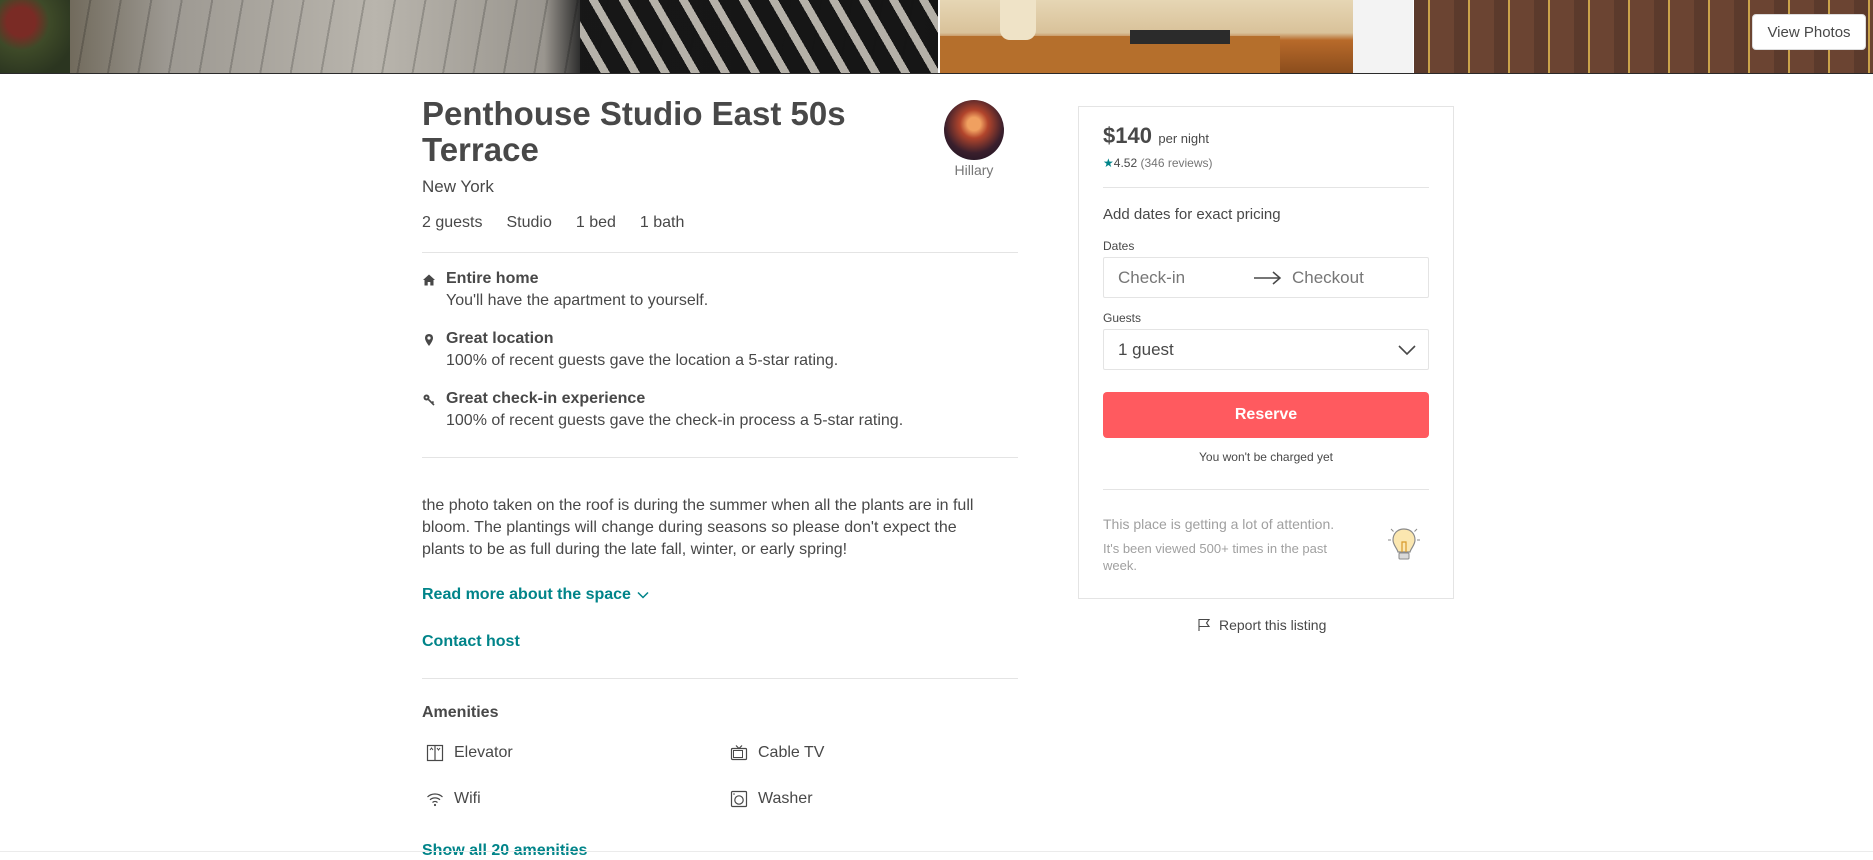 Image resolution: width=1873 pixels, height=860 pixels. I want to click on home-icon, so click(429, 280).